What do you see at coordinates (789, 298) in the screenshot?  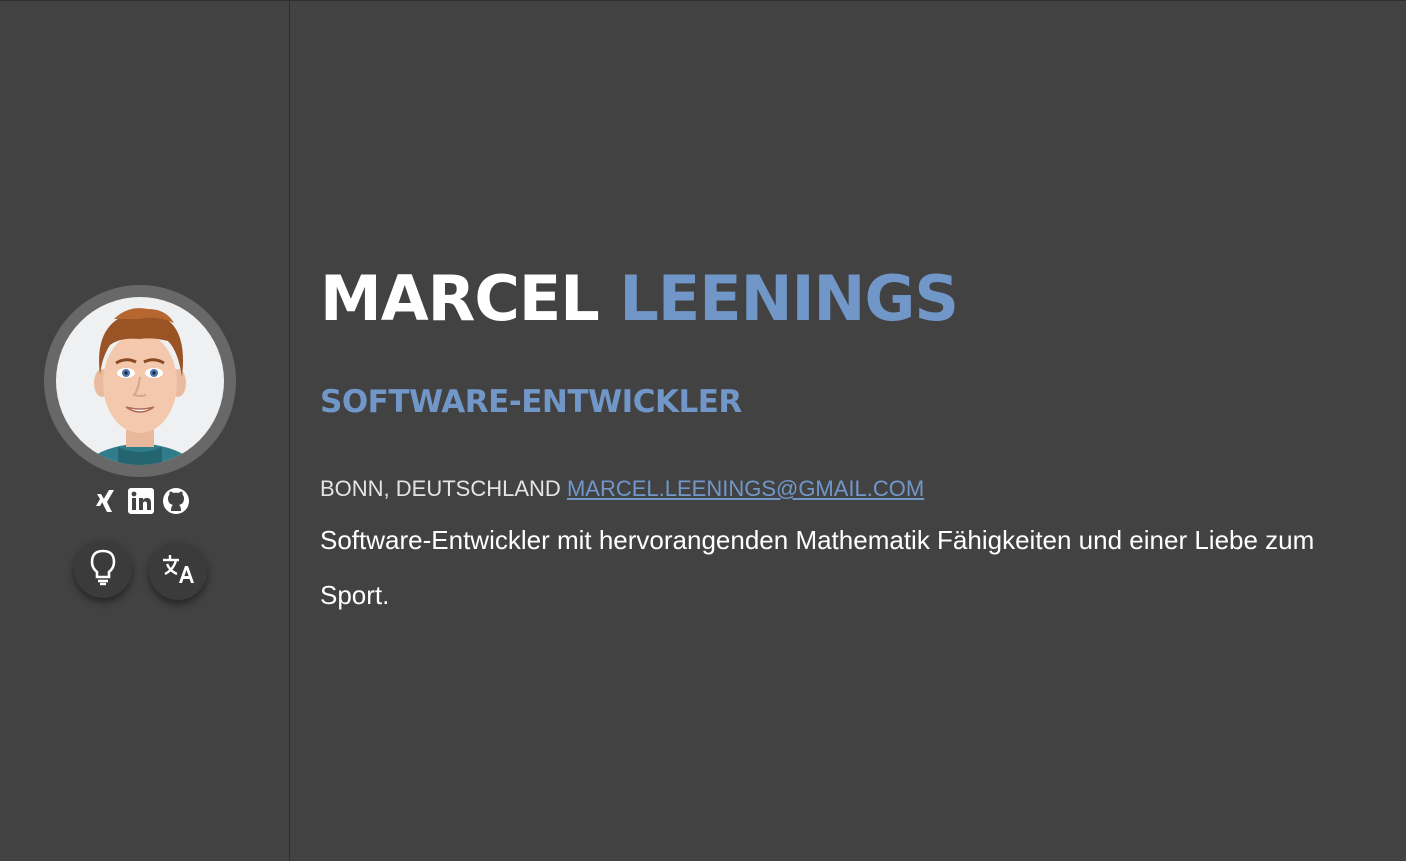 I see `last-name: LEENINGS` at bounding box center [789, 298].